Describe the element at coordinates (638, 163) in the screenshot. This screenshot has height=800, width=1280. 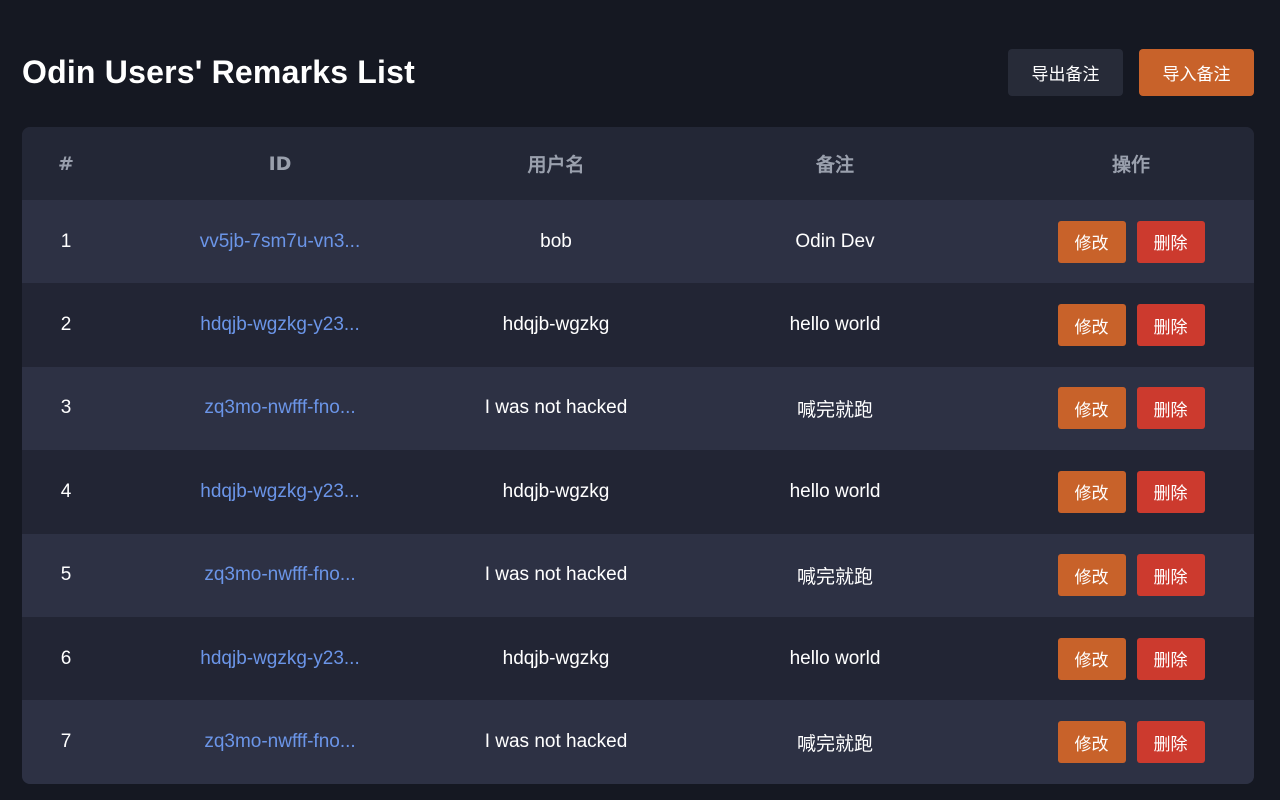
I see `table-header-row: # ID 用户名 备注 操作` at that location.